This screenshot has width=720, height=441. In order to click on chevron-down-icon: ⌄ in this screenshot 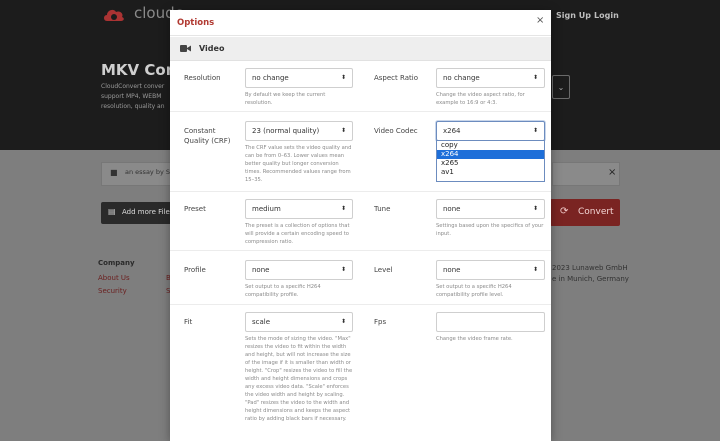, I will do `click(561, 87)`.